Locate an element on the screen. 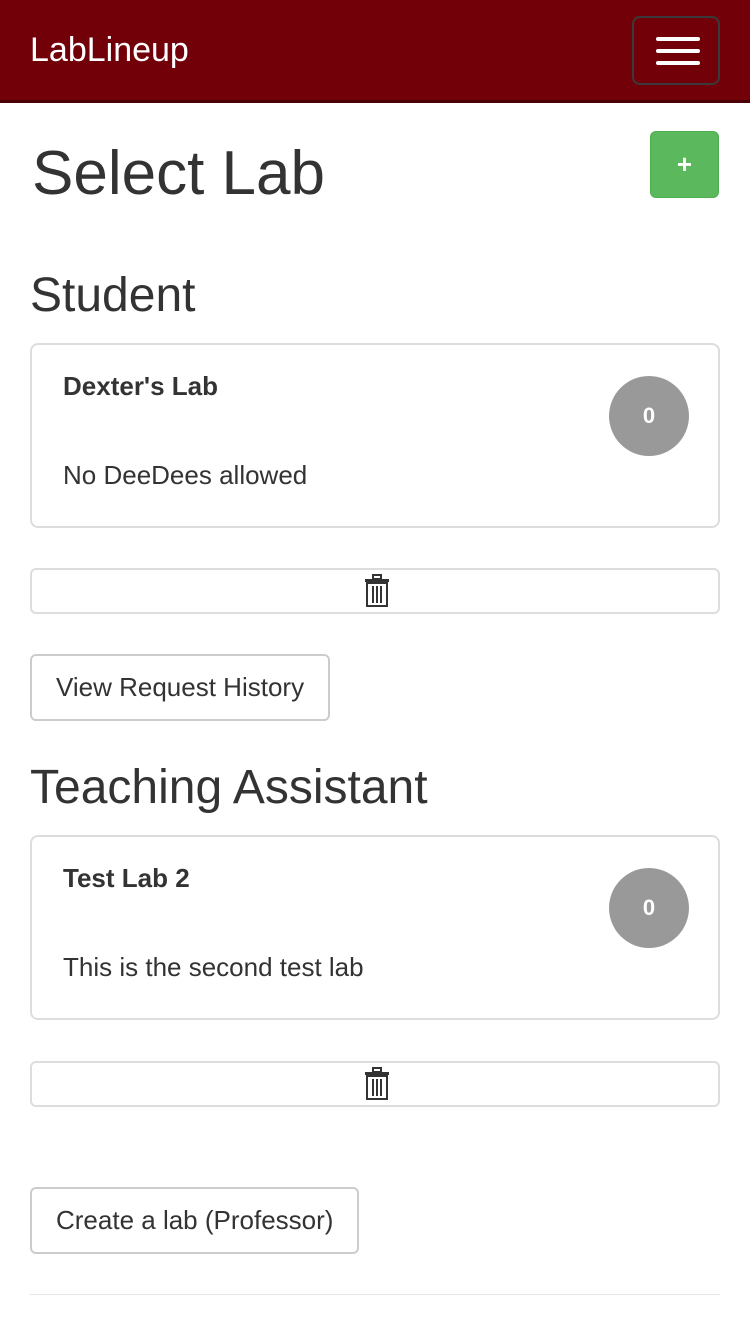 The image size is (750, 1334). hamburger-icon is located at coordinates (678, 39).